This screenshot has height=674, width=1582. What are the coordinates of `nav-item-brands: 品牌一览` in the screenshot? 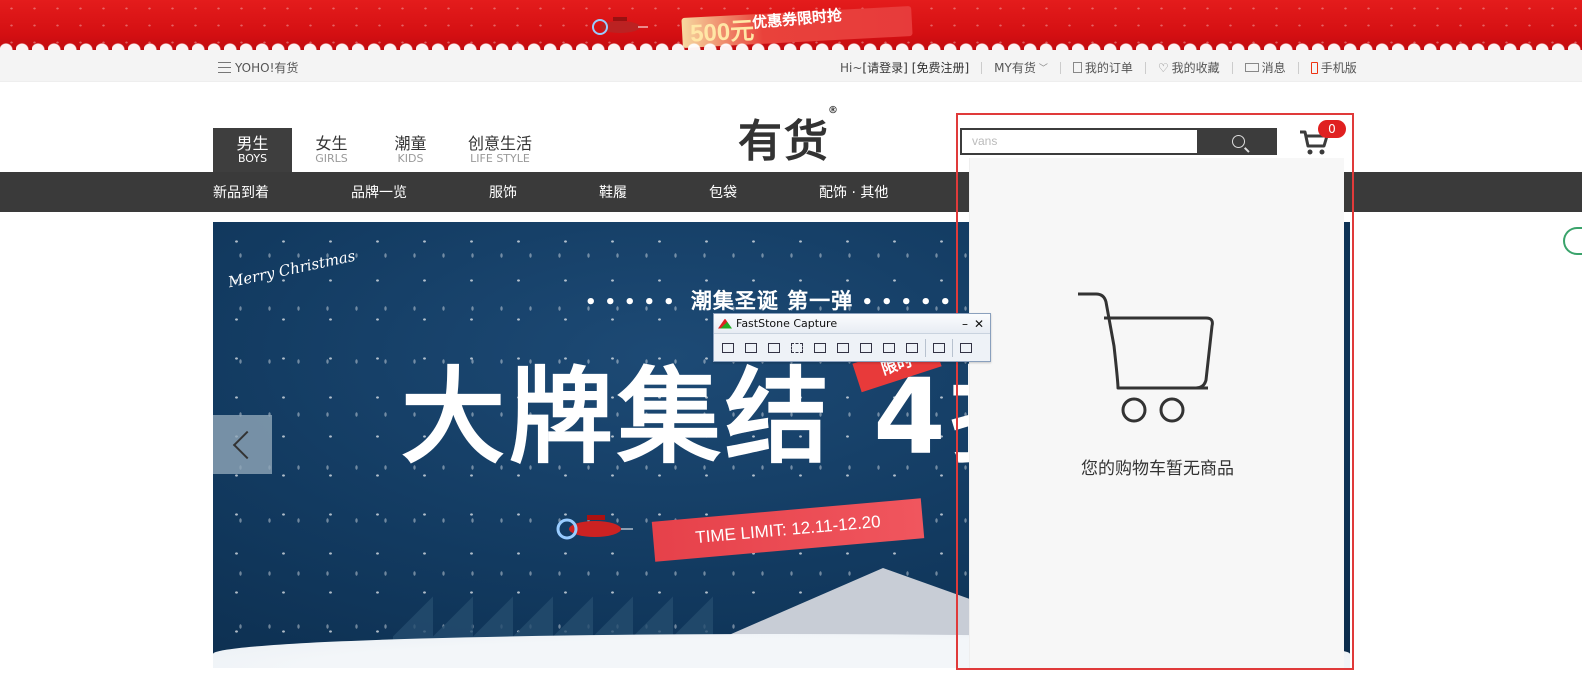 It's located at (379, 192).